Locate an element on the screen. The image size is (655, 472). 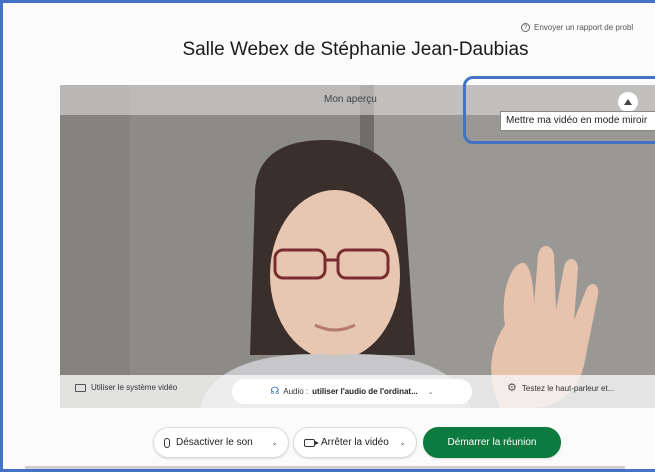
use-system-video-button: Utiliser le système vidéo is located at coordinates (126, 387).